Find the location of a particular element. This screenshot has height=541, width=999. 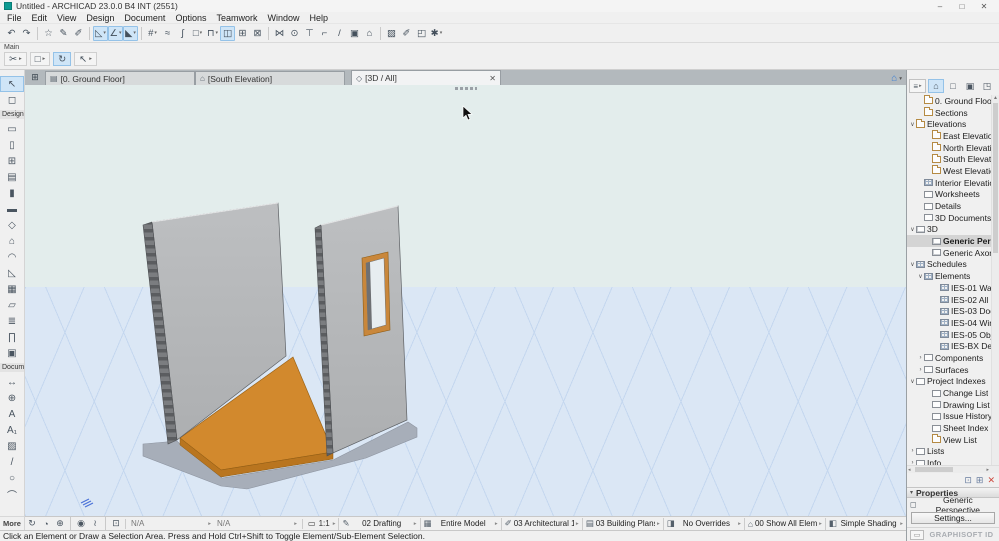

tree-item: IES-03 Door Schedule is located at coordinates (949, 311).